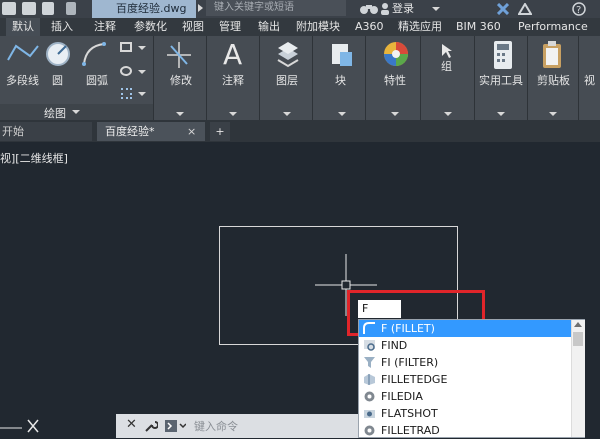 The width and height of the screenshot is (600, 439). Describe the element at coordinates (369, 414) in the screenshot. I see `flatshot-icon` at that location.